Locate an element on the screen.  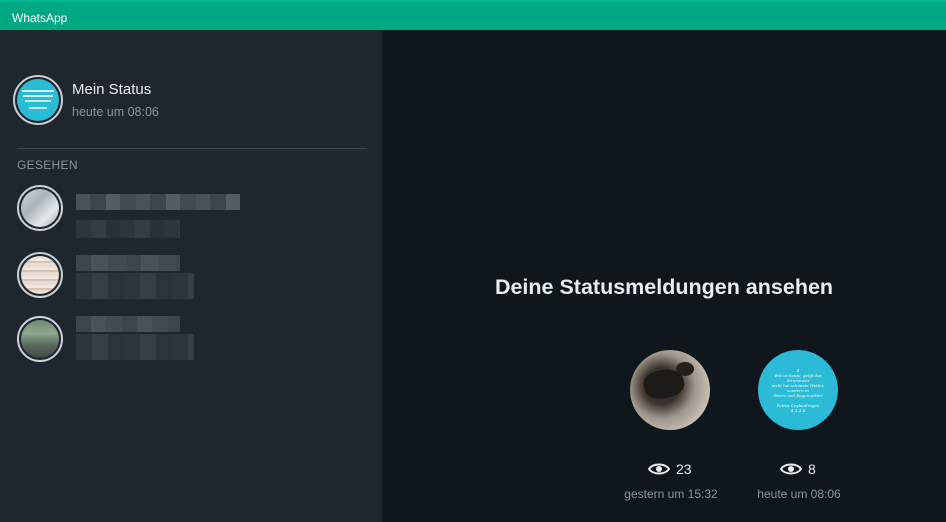
my-status-title: Mein Status is located at coordinates (112, 89).